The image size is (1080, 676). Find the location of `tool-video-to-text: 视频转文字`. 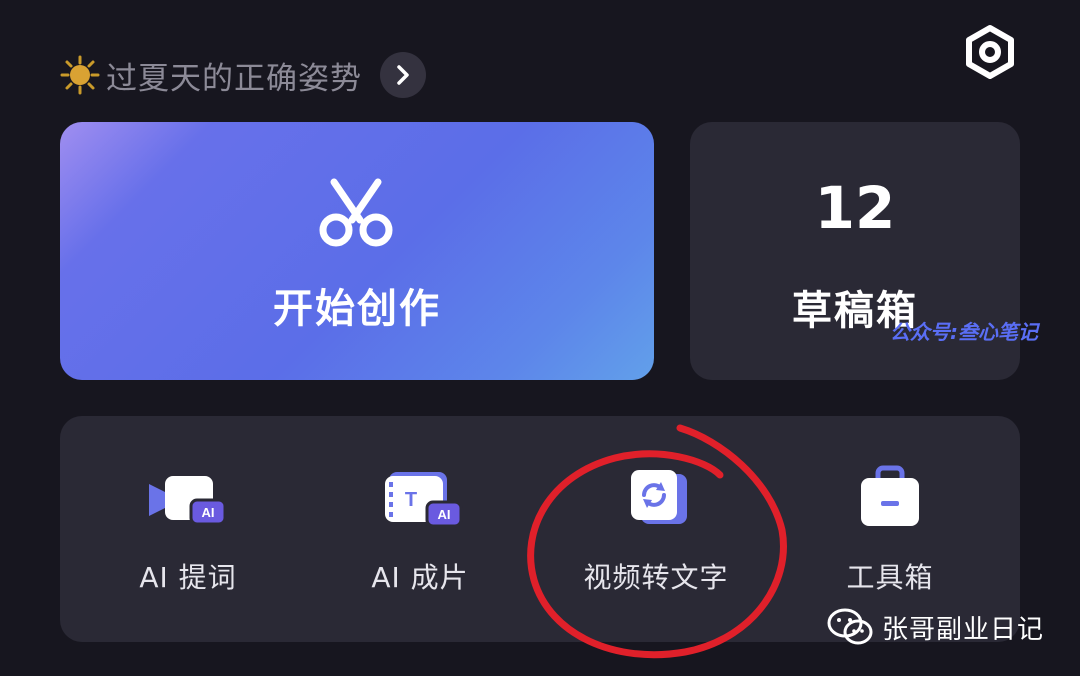

tool-video-to-text: 视频转文字 is located at coordinates (656, 529).